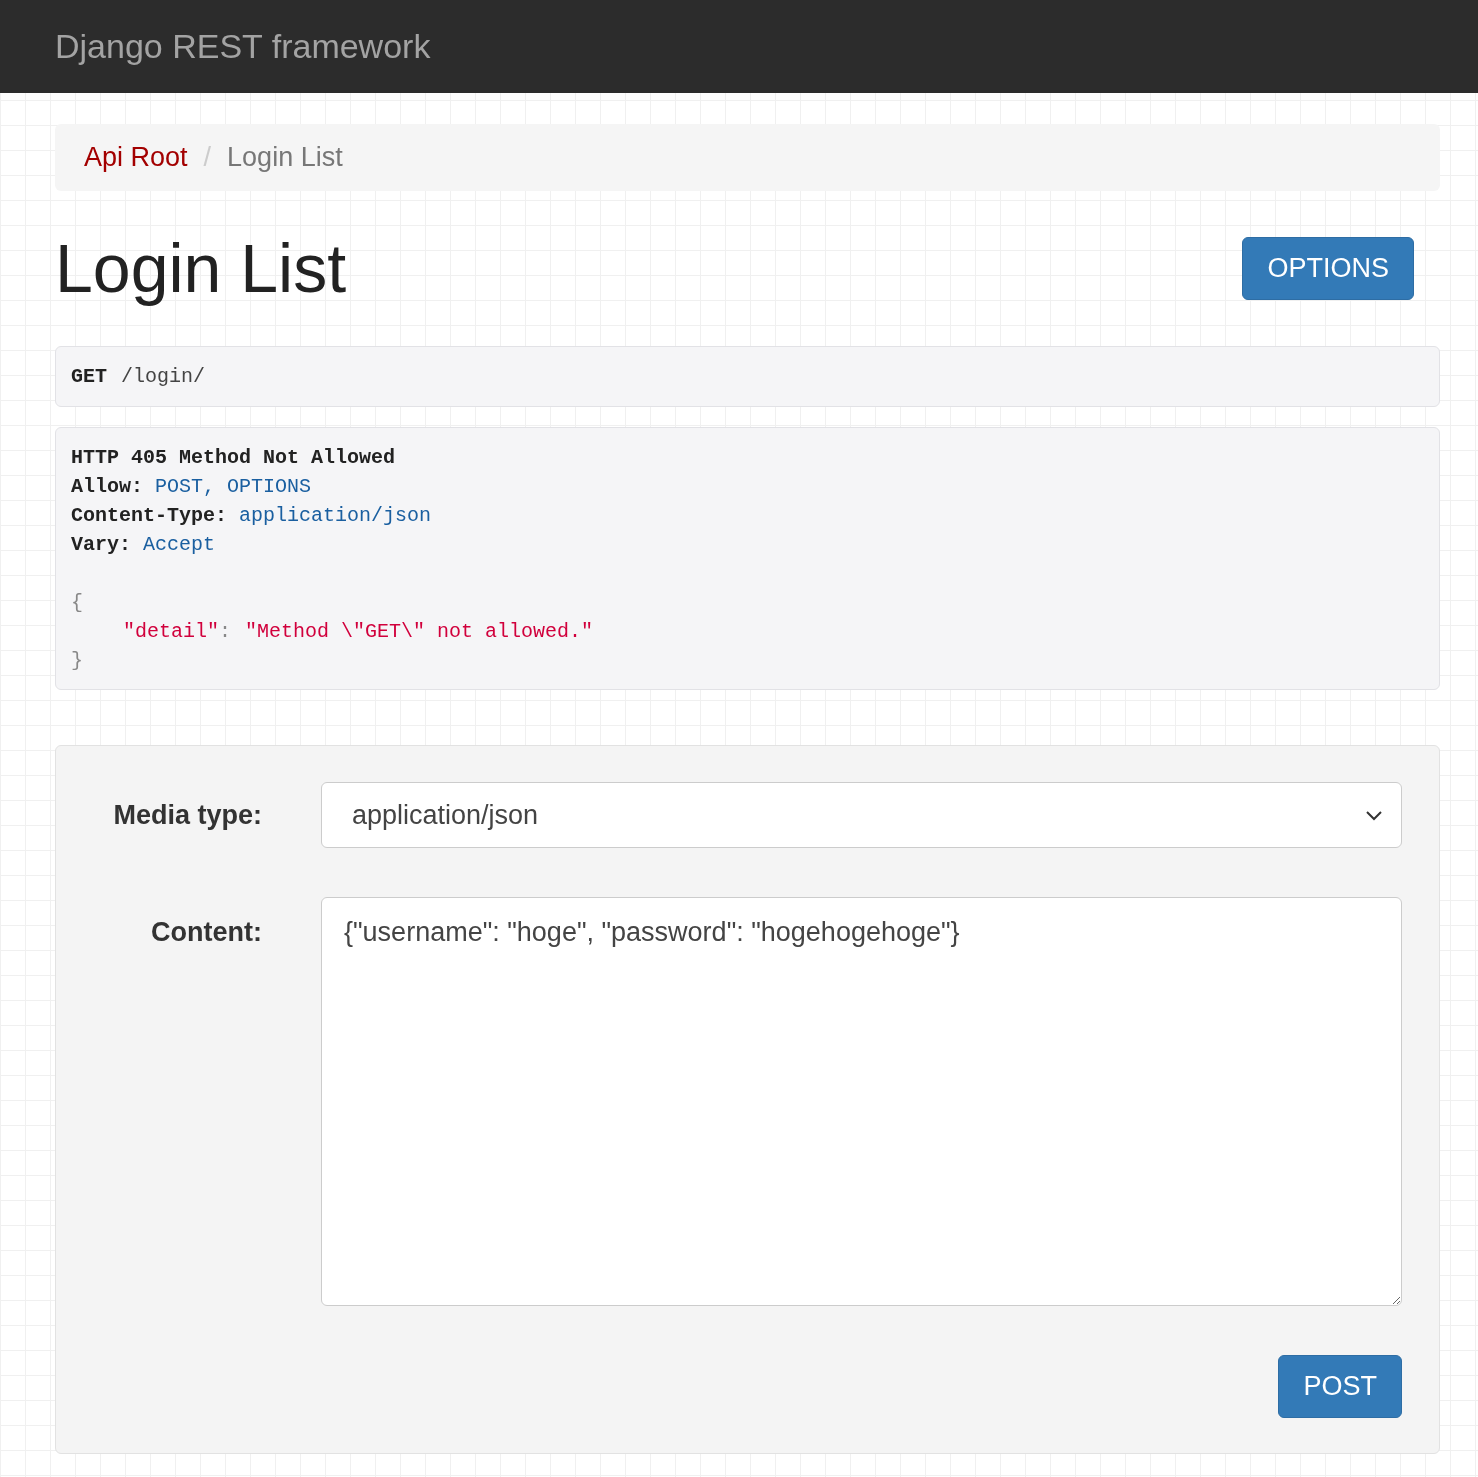 This screenshot has height=1477, width=1478. Describe the element at coordinates (233, 458) in the screenshot. I see `status-line: HTTP 405 Method Not Allowed` at that location.